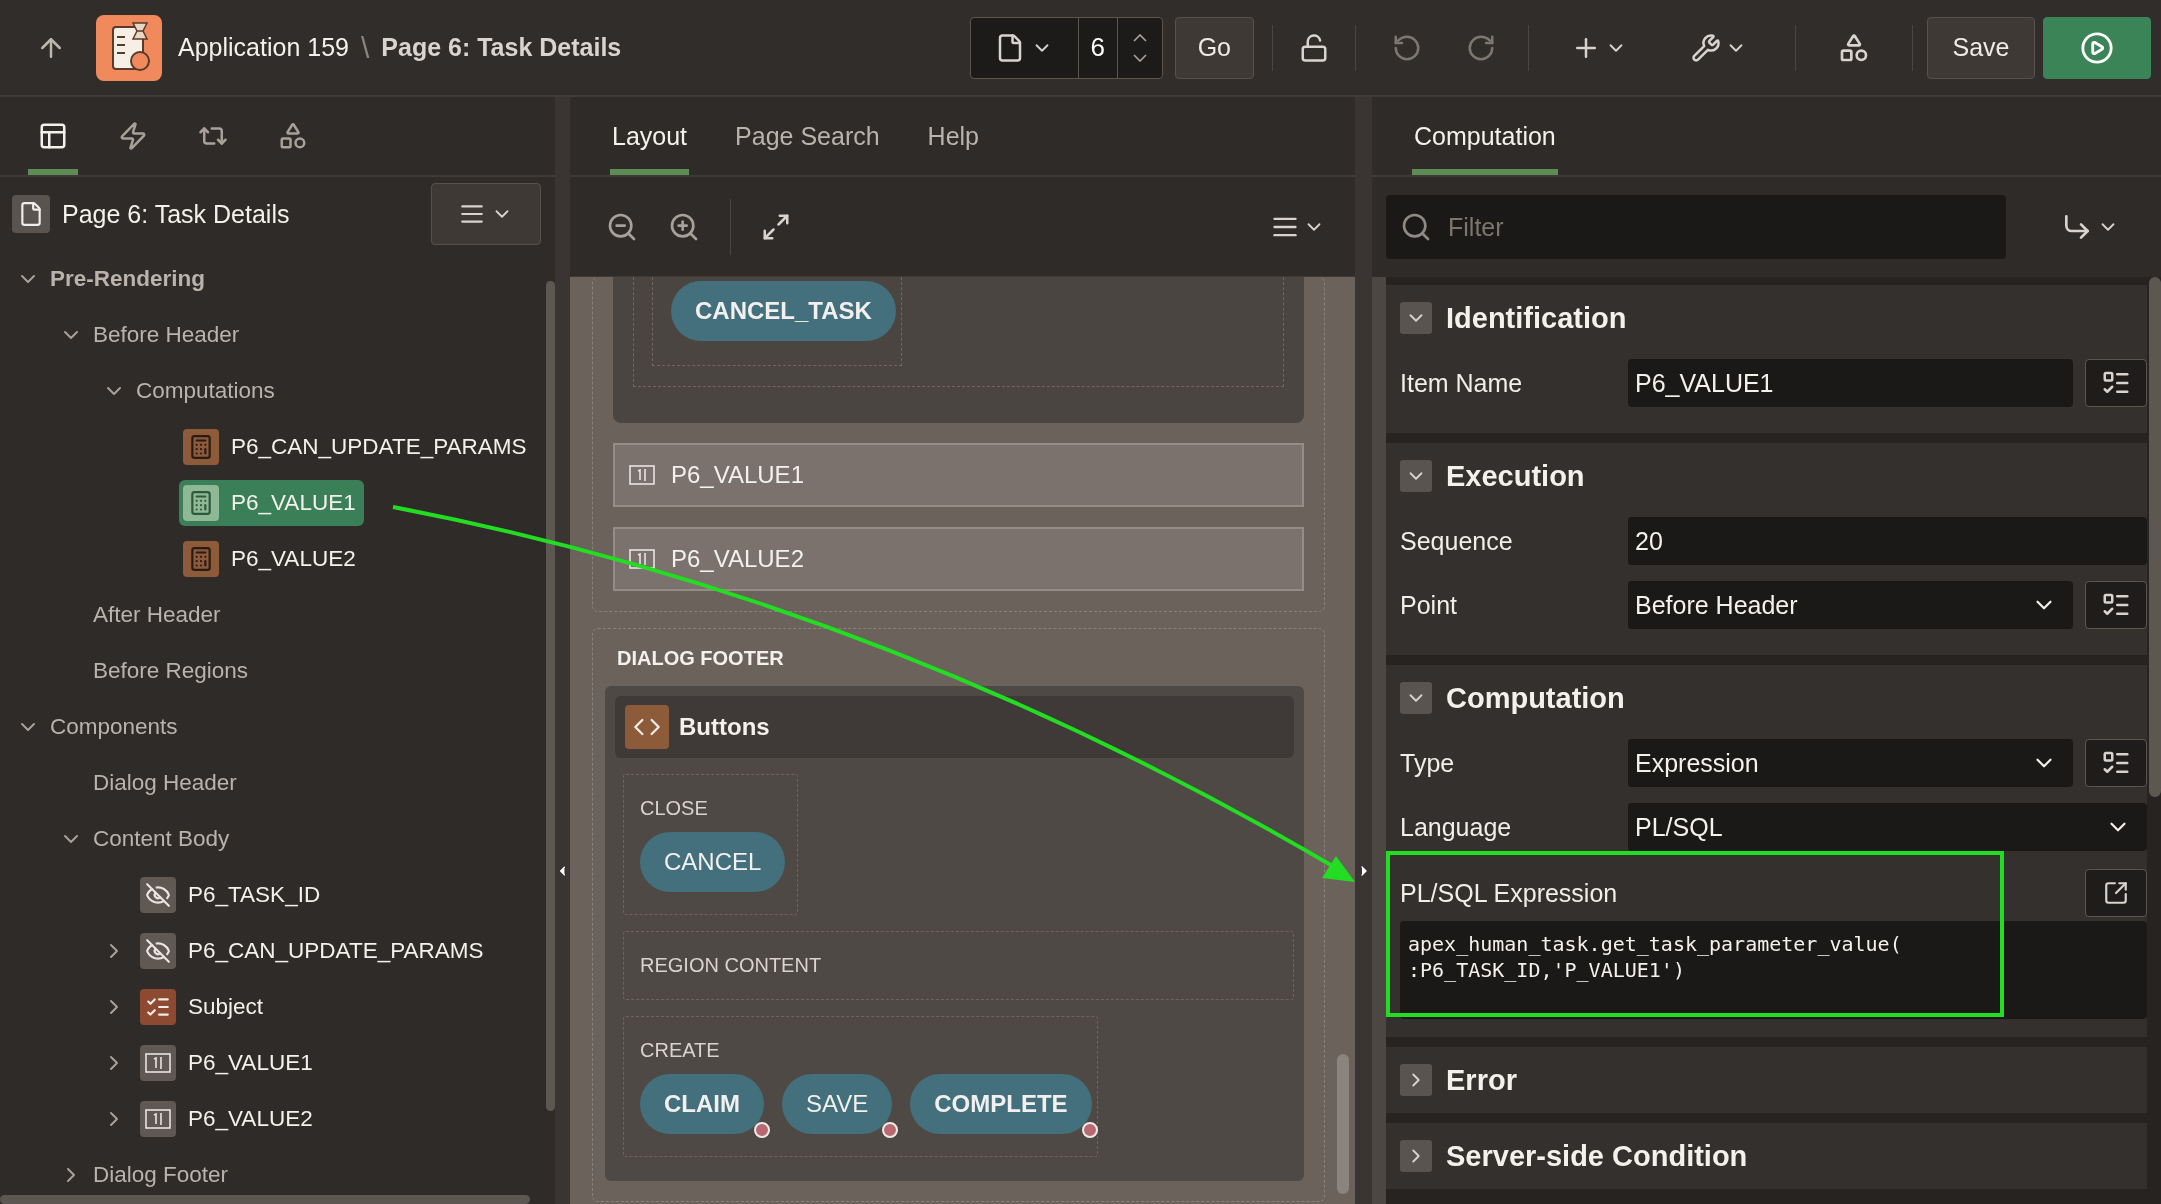 Image resolution: width=2161 pixels, height=1204 pixels. I want to click on region-button: CANCEL_TASK, so click(783, 311).